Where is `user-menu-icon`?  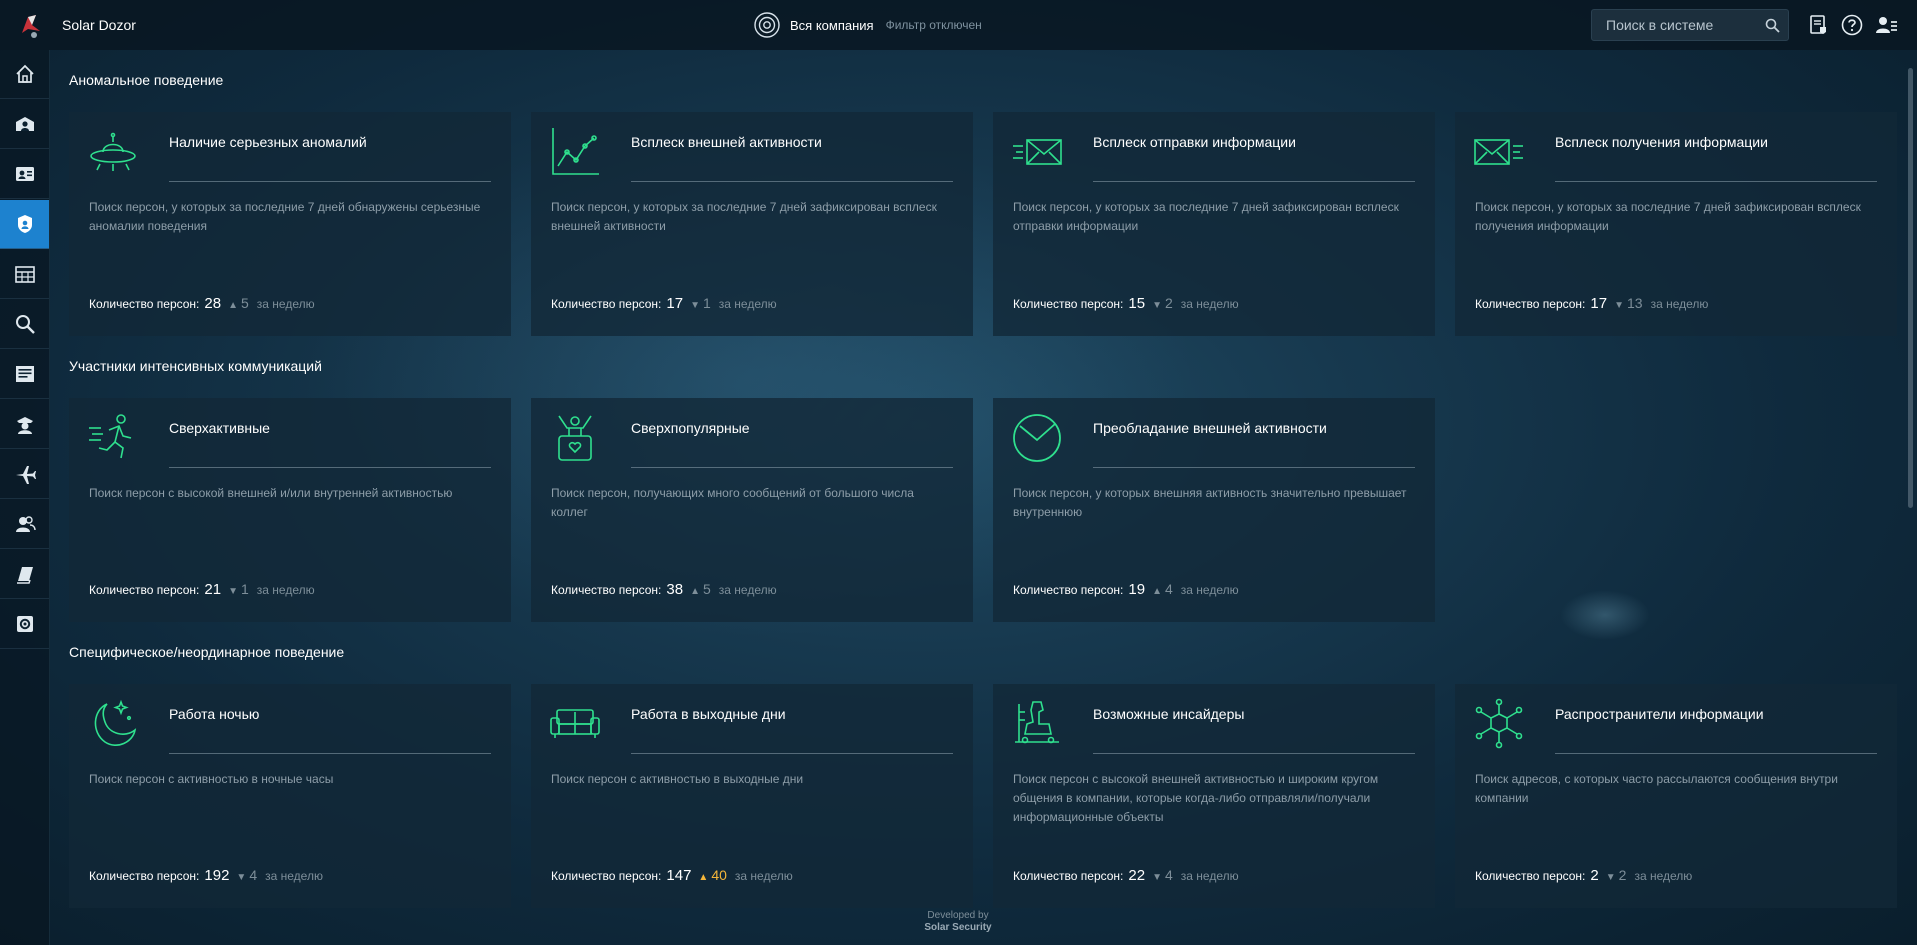 user-menu-icon is located at coordinates (1886, 25).